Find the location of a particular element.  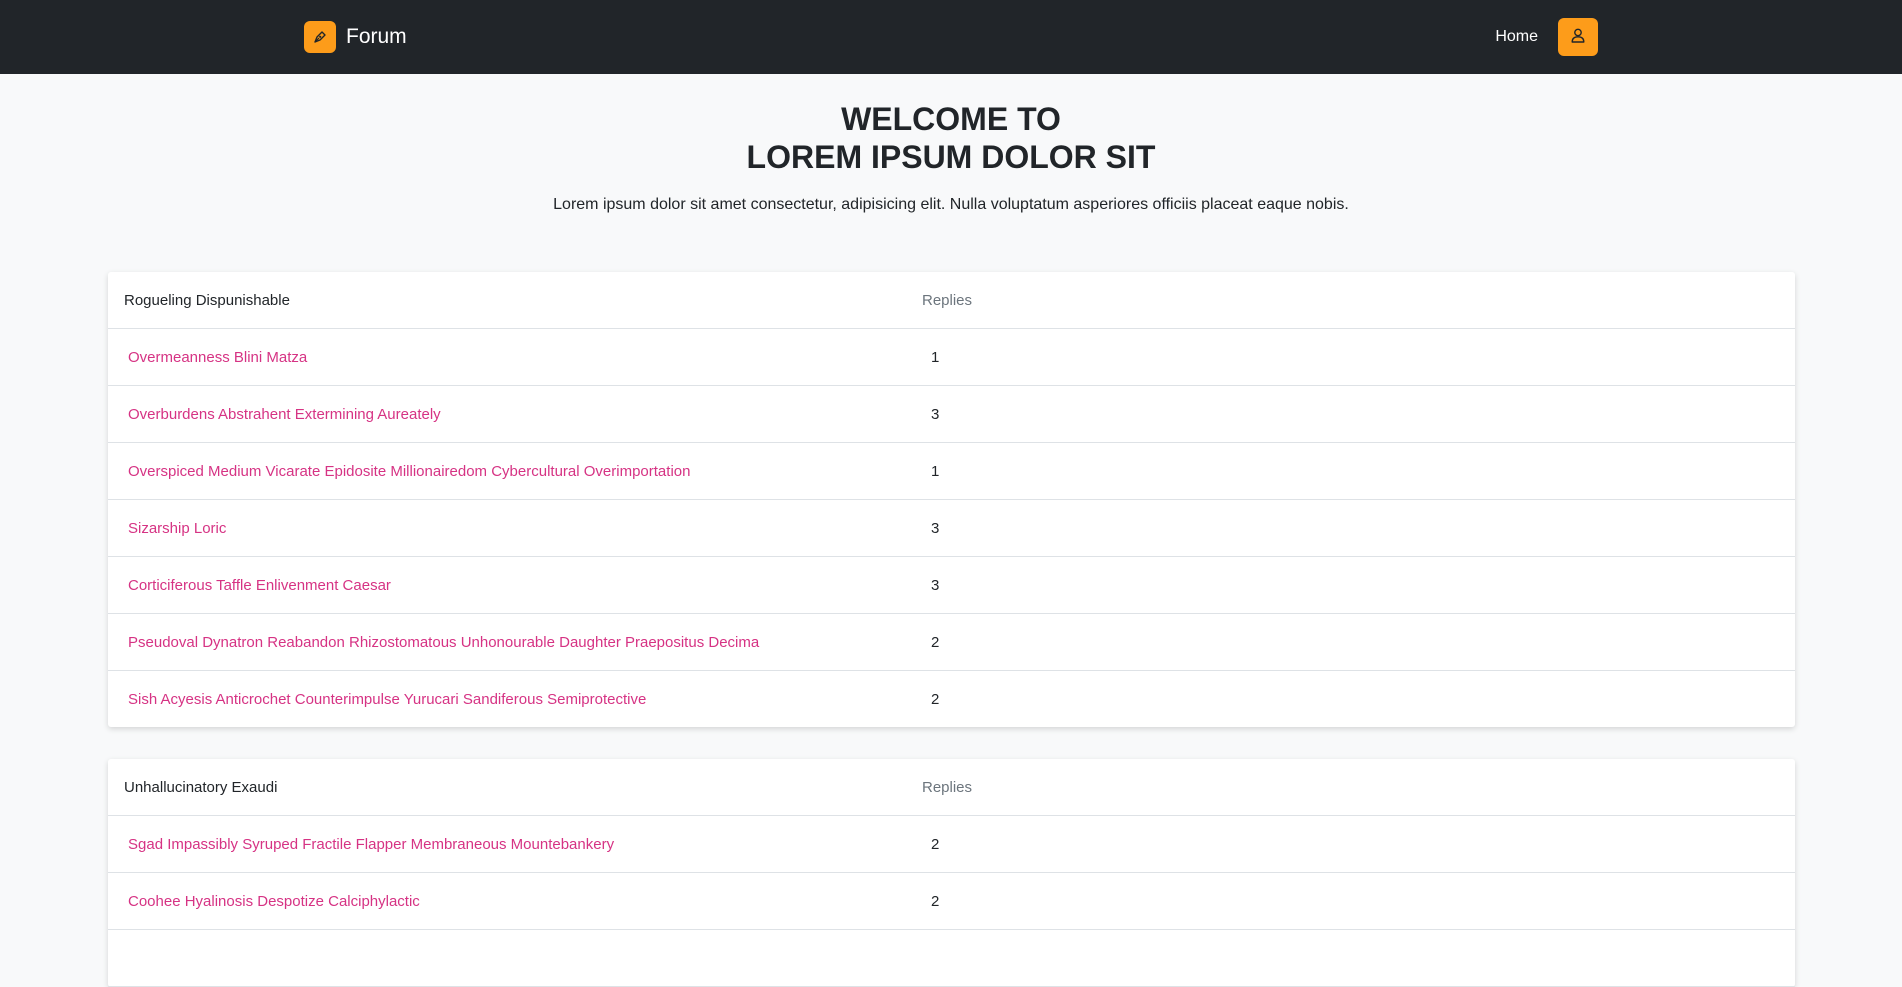

board-header: Rogueling Dispunishable Replies is located at coordinates (951, 300).